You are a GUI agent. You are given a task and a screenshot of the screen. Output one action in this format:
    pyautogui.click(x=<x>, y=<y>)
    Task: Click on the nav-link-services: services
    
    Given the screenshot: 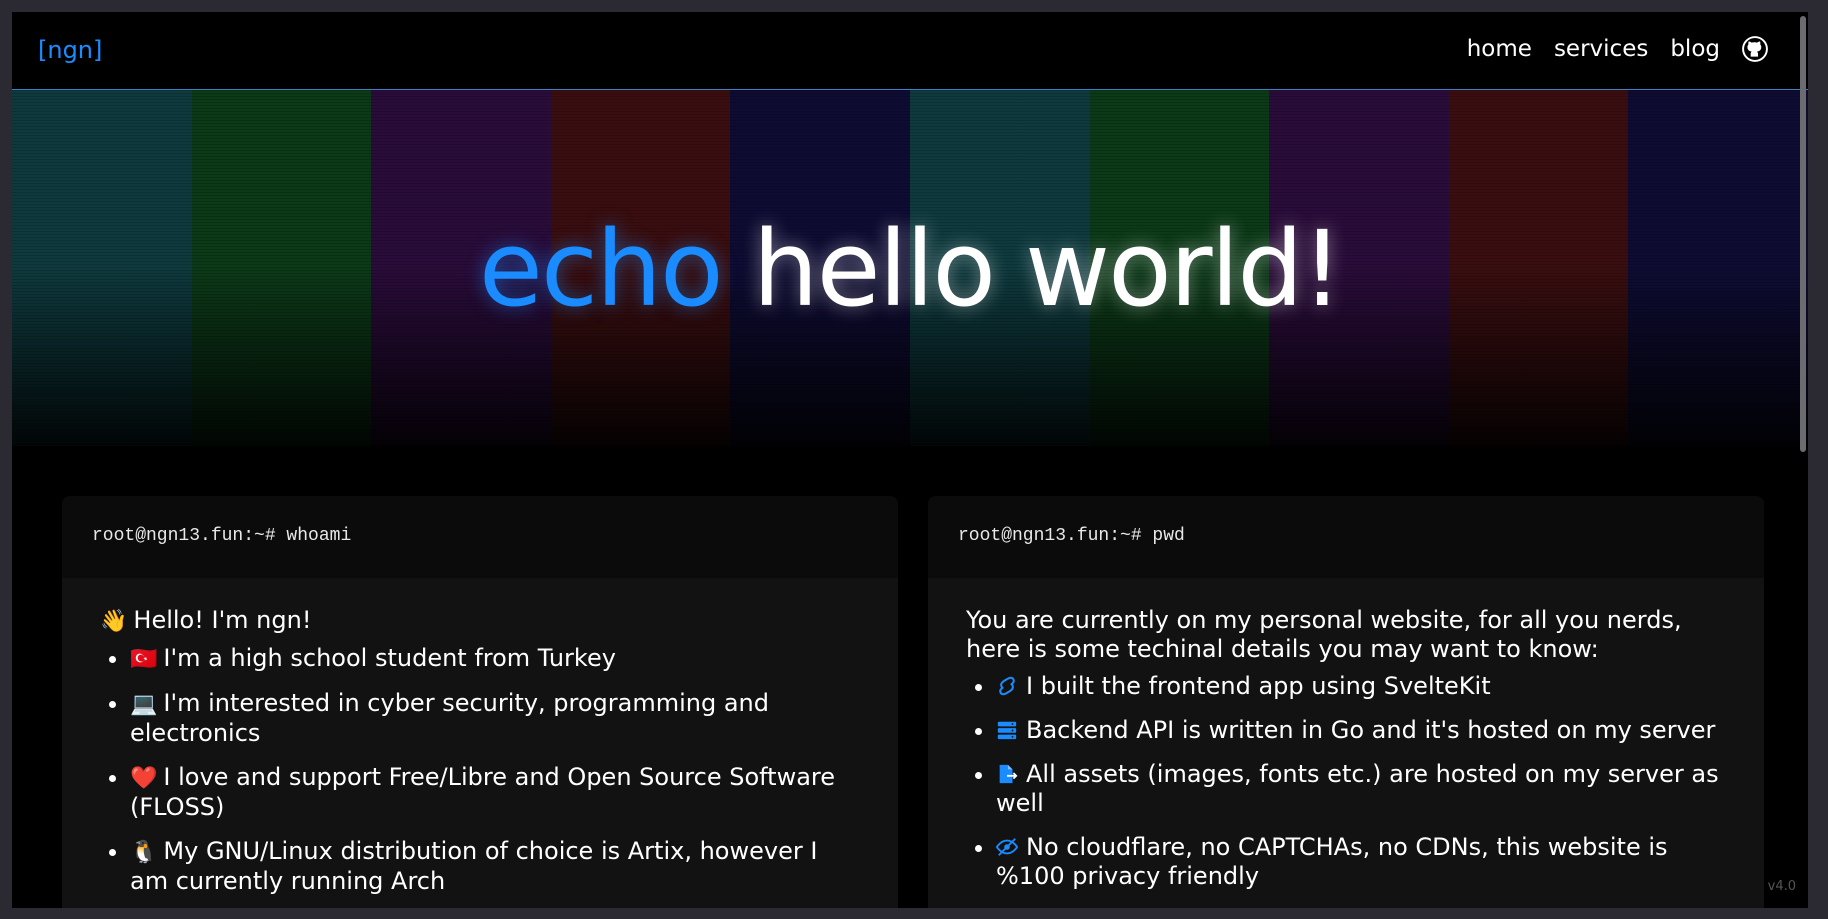 What is the action you would take?
    pyautogui.click(x=1601, y=49)
    